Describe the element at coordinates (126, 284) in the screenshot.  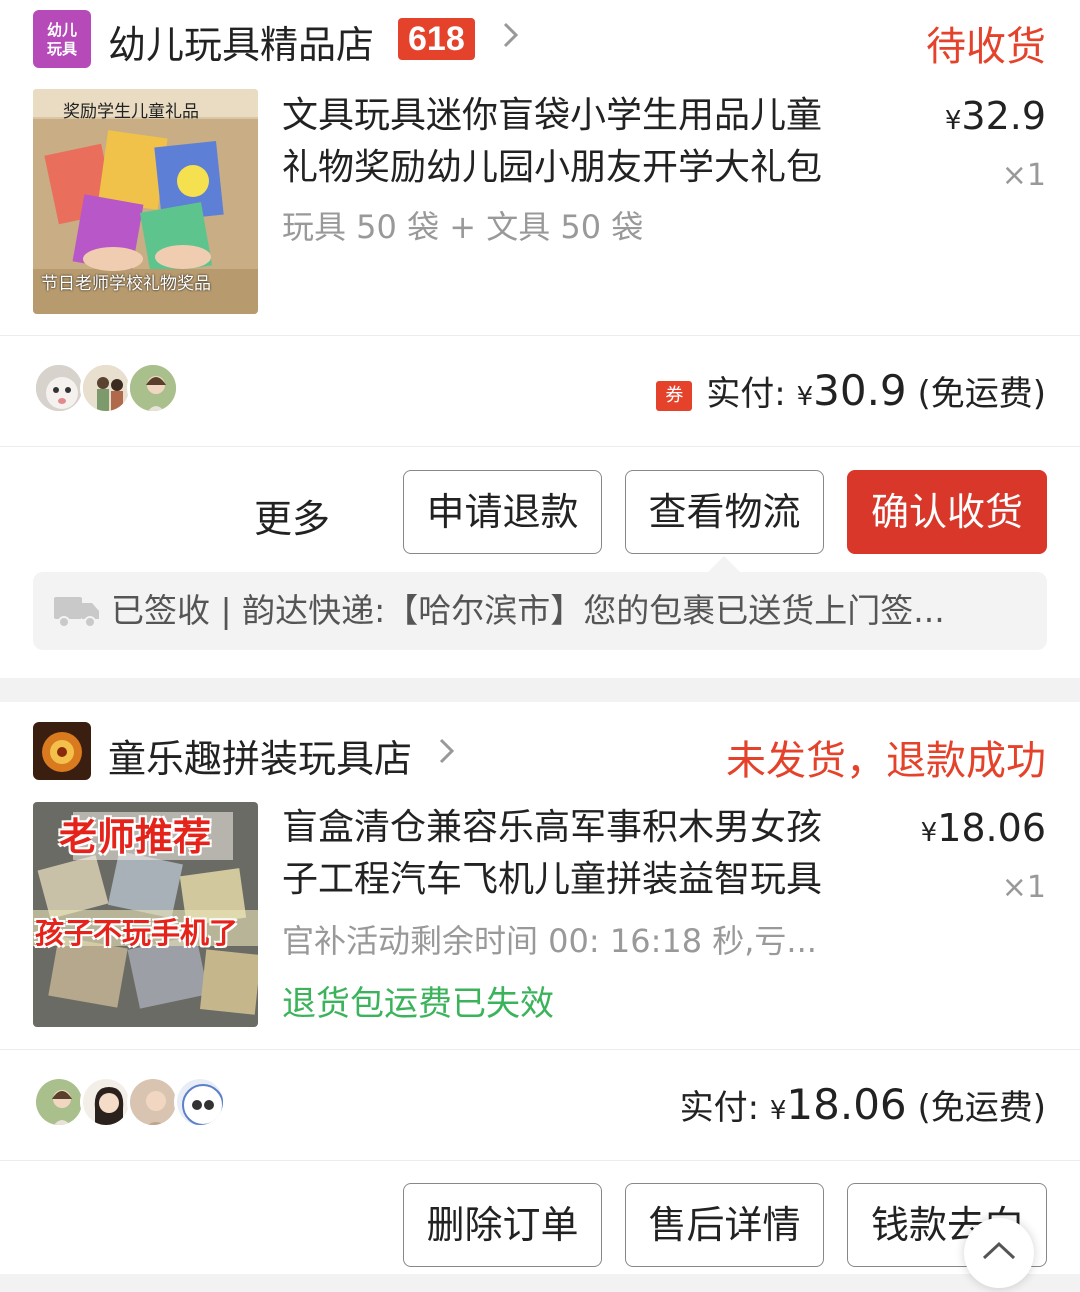
I see `image-caption: 节日老师学校礼物奖品` at that location.